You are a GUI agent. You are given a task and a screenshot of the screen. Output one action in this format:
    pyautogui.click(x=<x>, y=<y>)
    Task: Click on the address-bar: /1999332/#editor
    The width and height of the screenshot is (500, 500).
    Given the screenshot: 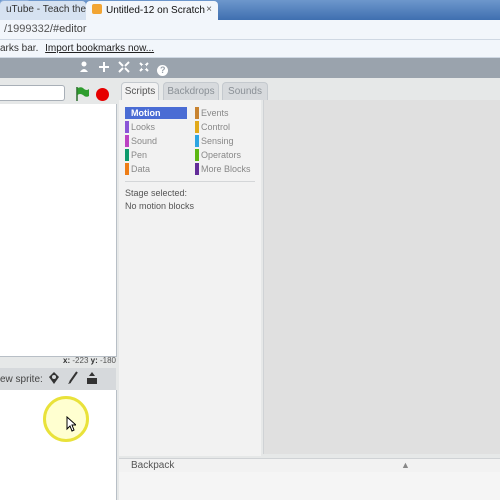 What is the action you would take?
    pyautogui.click(x=250, y=30)
    